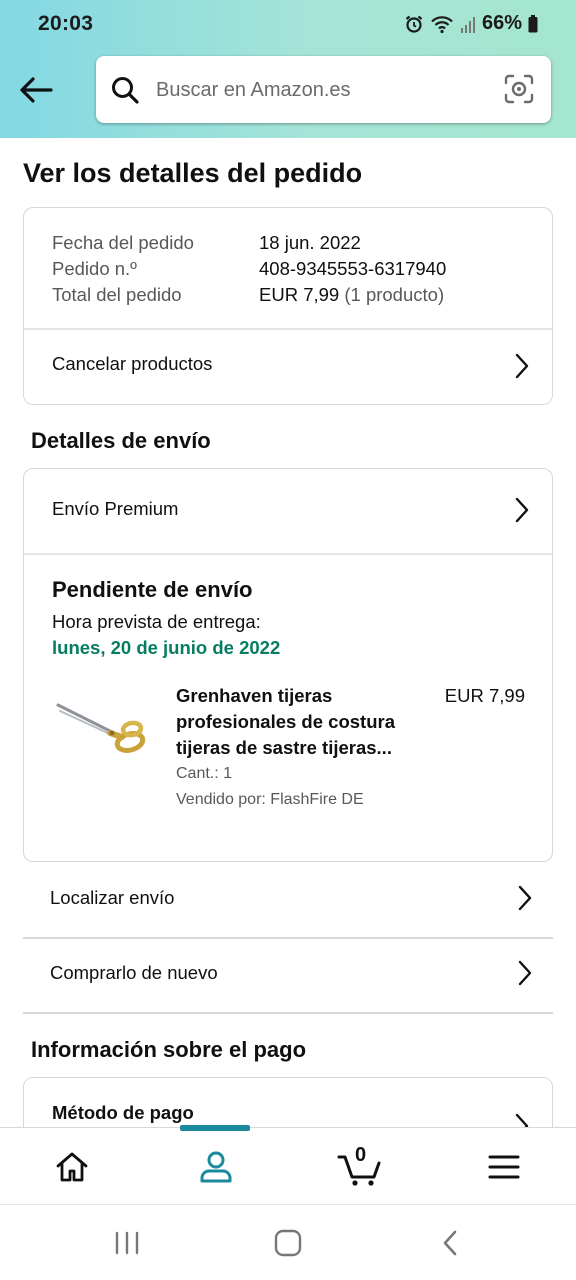 This screenshot has height=1280, width=576. I want to click on signal-icon, so click(468, 24).